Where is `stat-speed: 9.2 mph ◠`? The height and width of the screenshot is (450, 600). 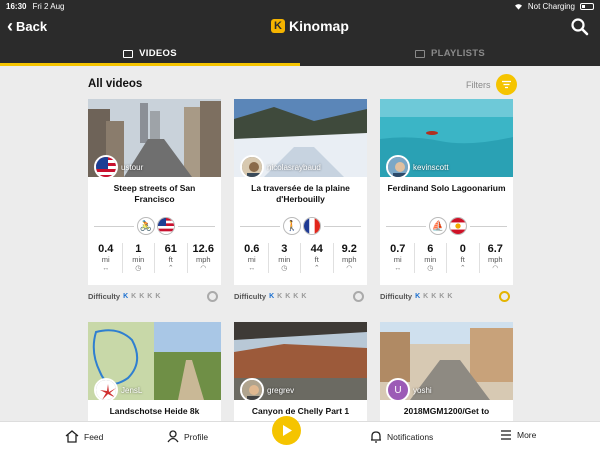
stat-speed: 9.2 mph ◠ is located at coordinates (350, 258).